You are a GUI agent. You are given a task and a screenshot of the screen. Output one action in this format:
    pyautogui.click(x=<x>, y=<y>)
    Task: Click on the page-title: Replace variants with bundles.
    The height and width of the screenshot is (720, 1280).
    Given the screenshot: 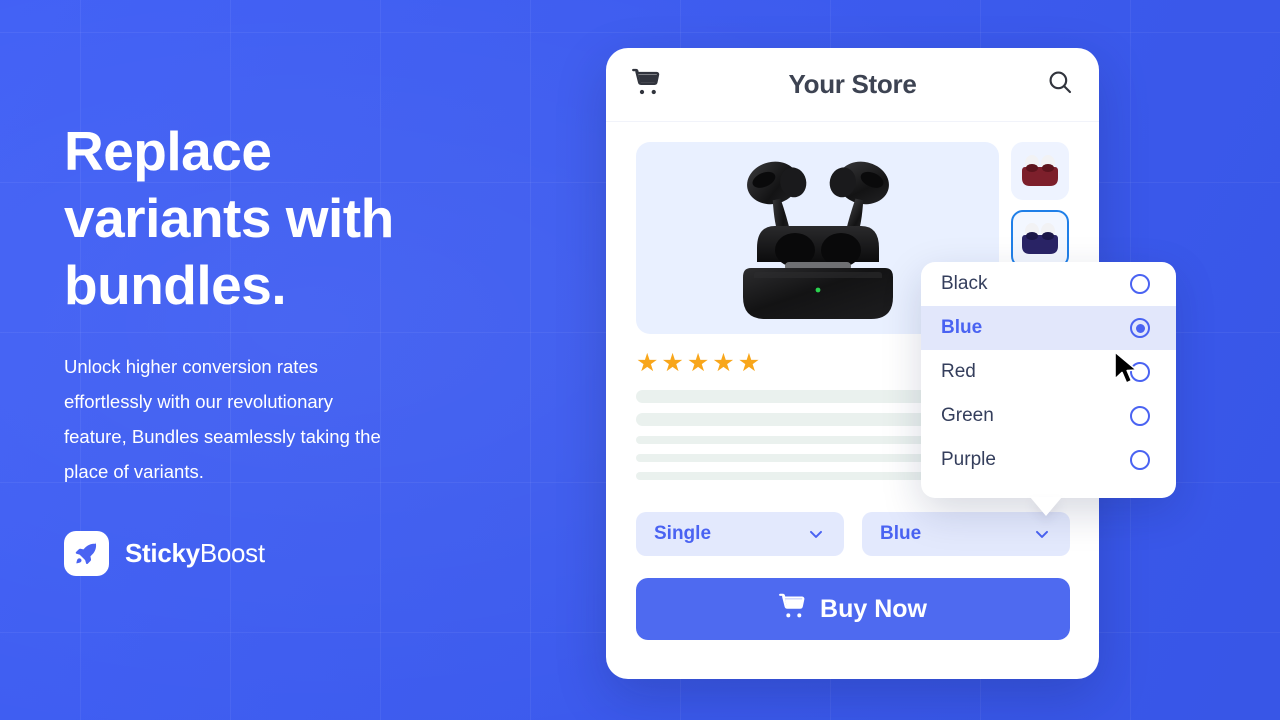 What is the action you would take?
    pyautogui.click(x=229, y=218)
    